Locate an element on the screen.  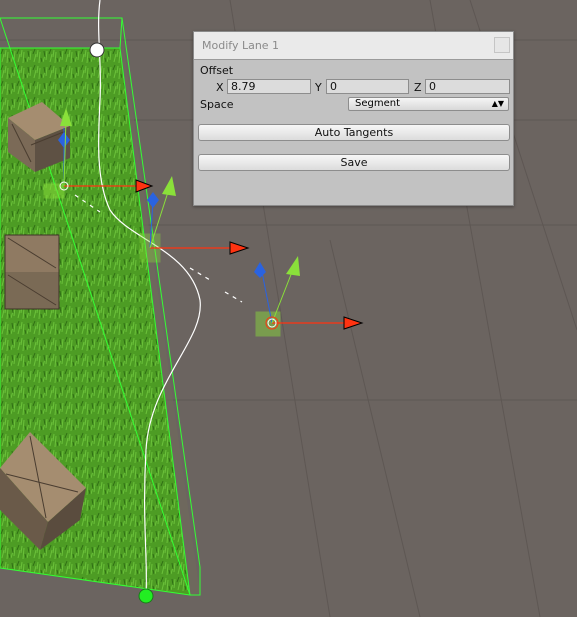
close-button is located at coordinates (502, 45).